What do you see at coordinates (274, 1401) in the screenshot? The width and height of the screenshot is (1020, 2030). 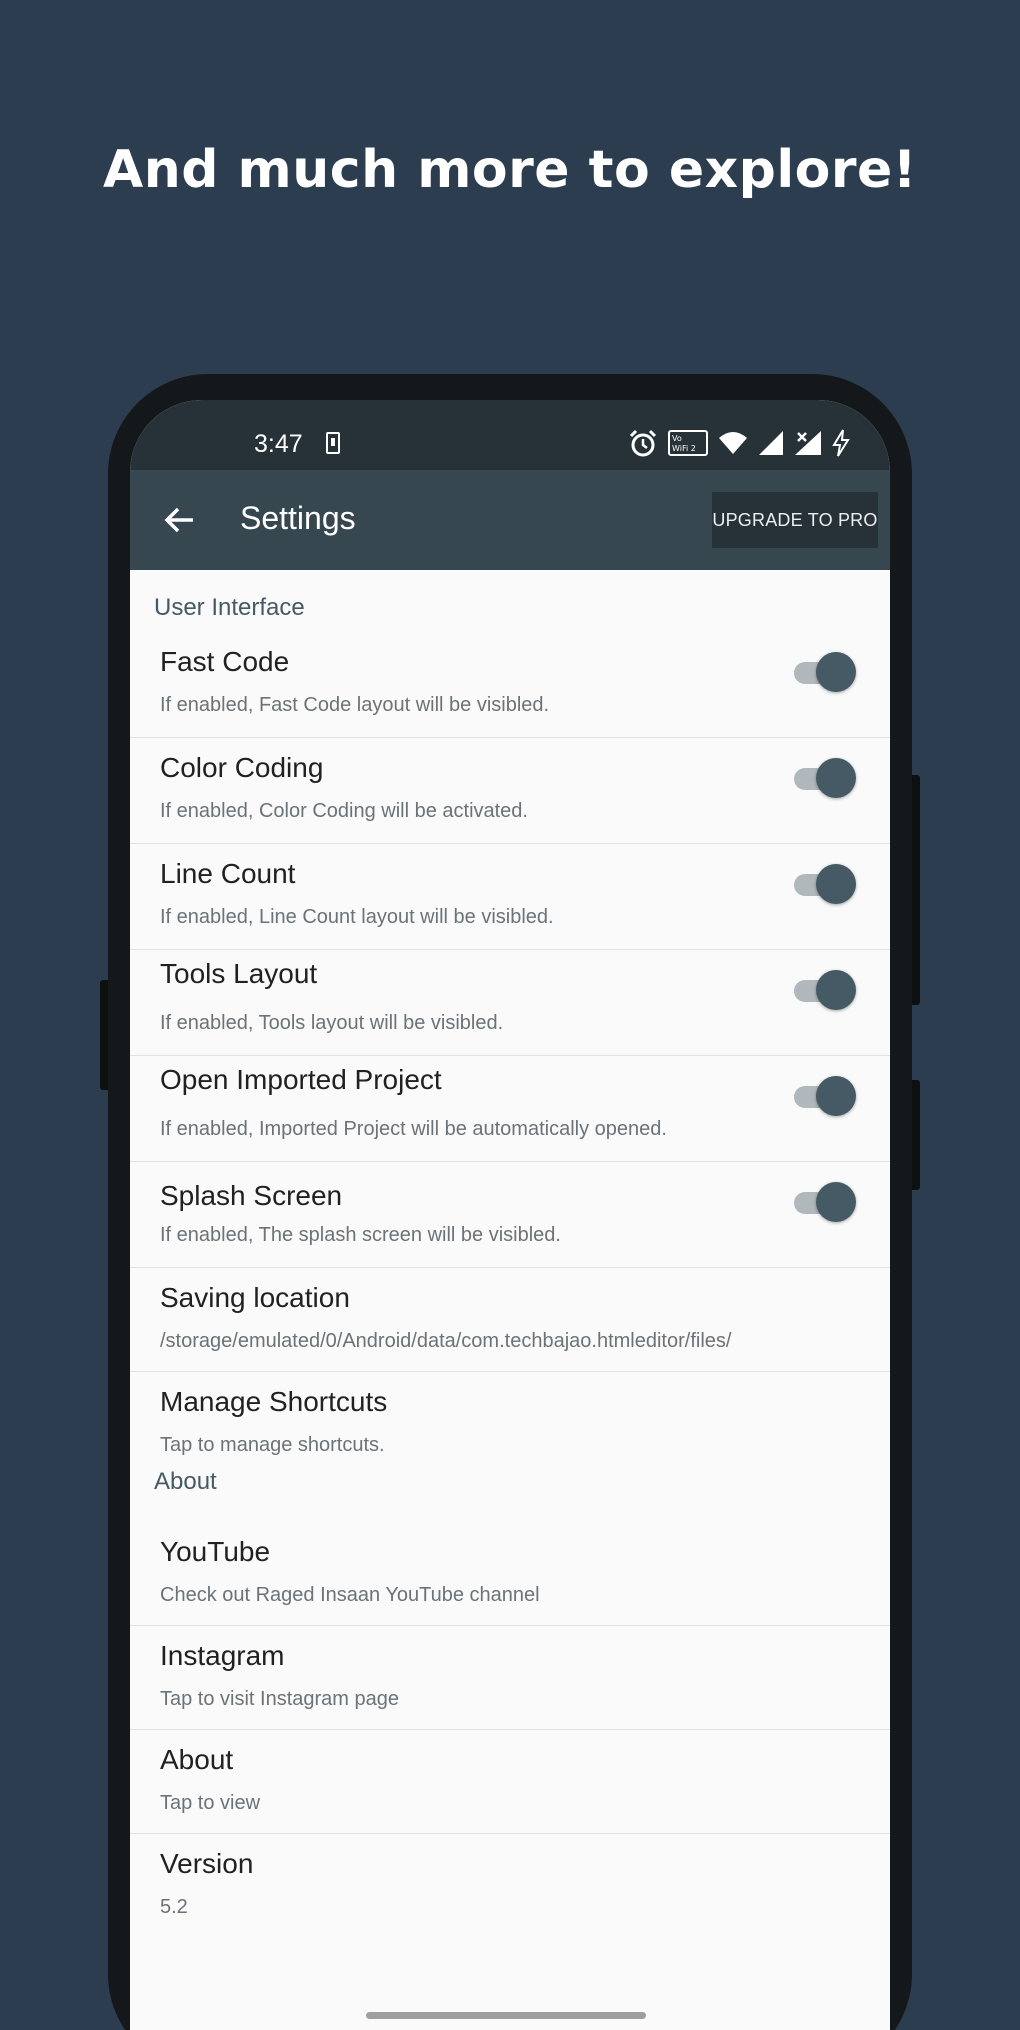 I see `pref-title: Manage Shortcuts` at bounding box center [274, 1401].